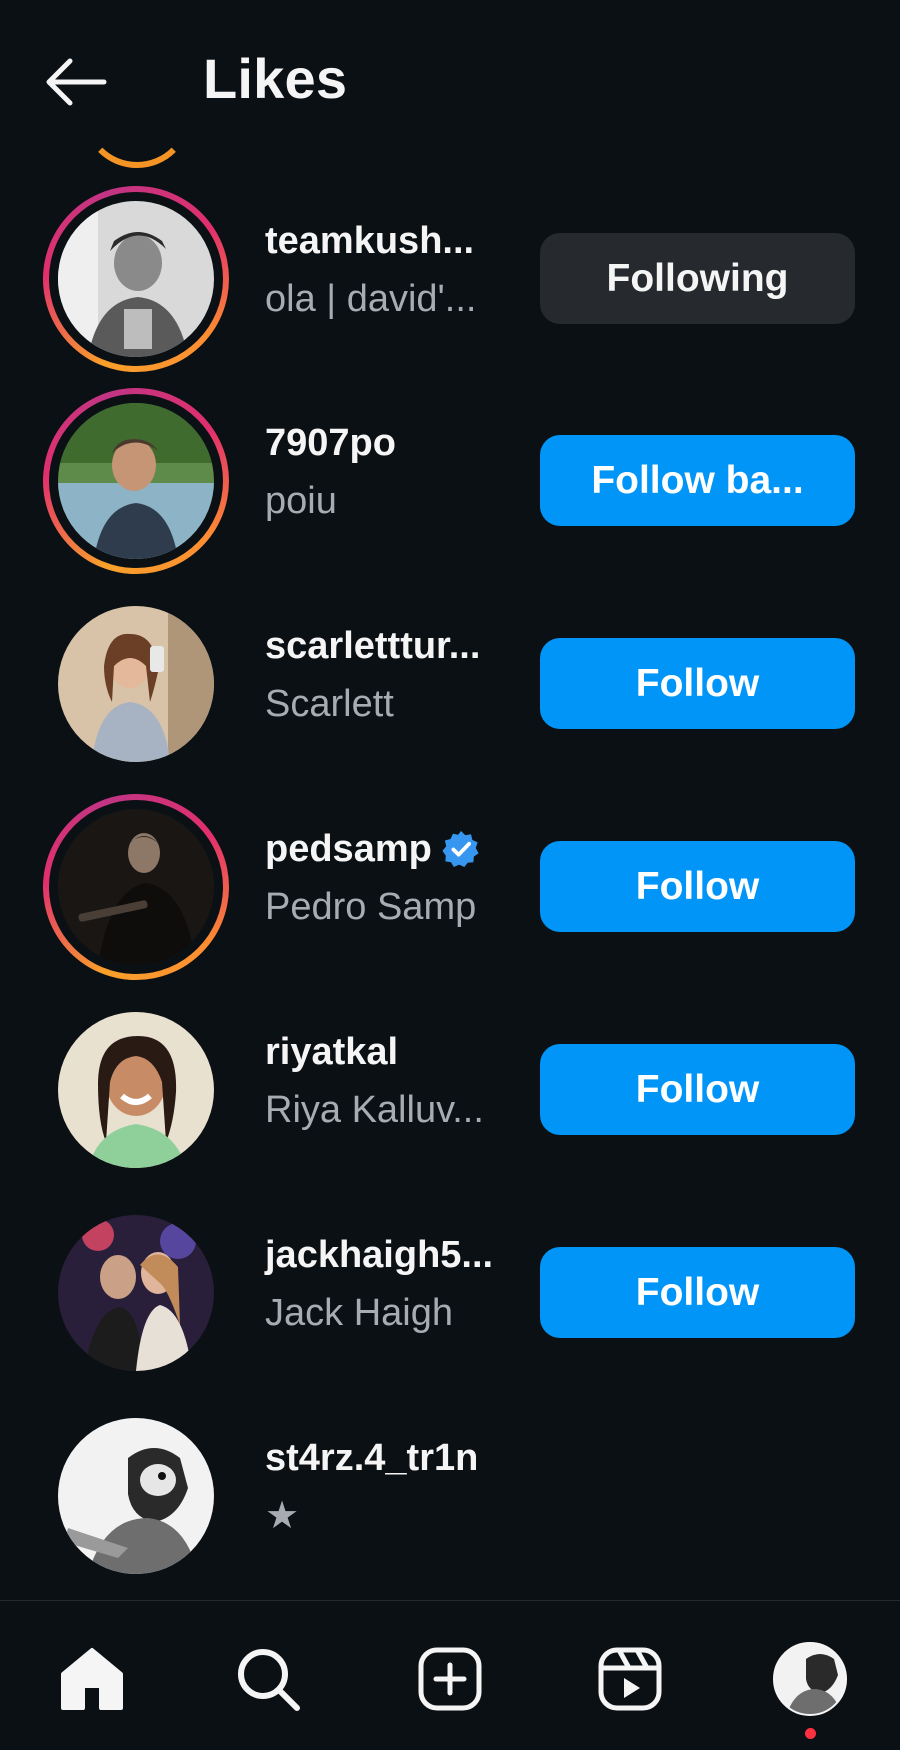  I want to click on create-icon, so click(450, 1679).